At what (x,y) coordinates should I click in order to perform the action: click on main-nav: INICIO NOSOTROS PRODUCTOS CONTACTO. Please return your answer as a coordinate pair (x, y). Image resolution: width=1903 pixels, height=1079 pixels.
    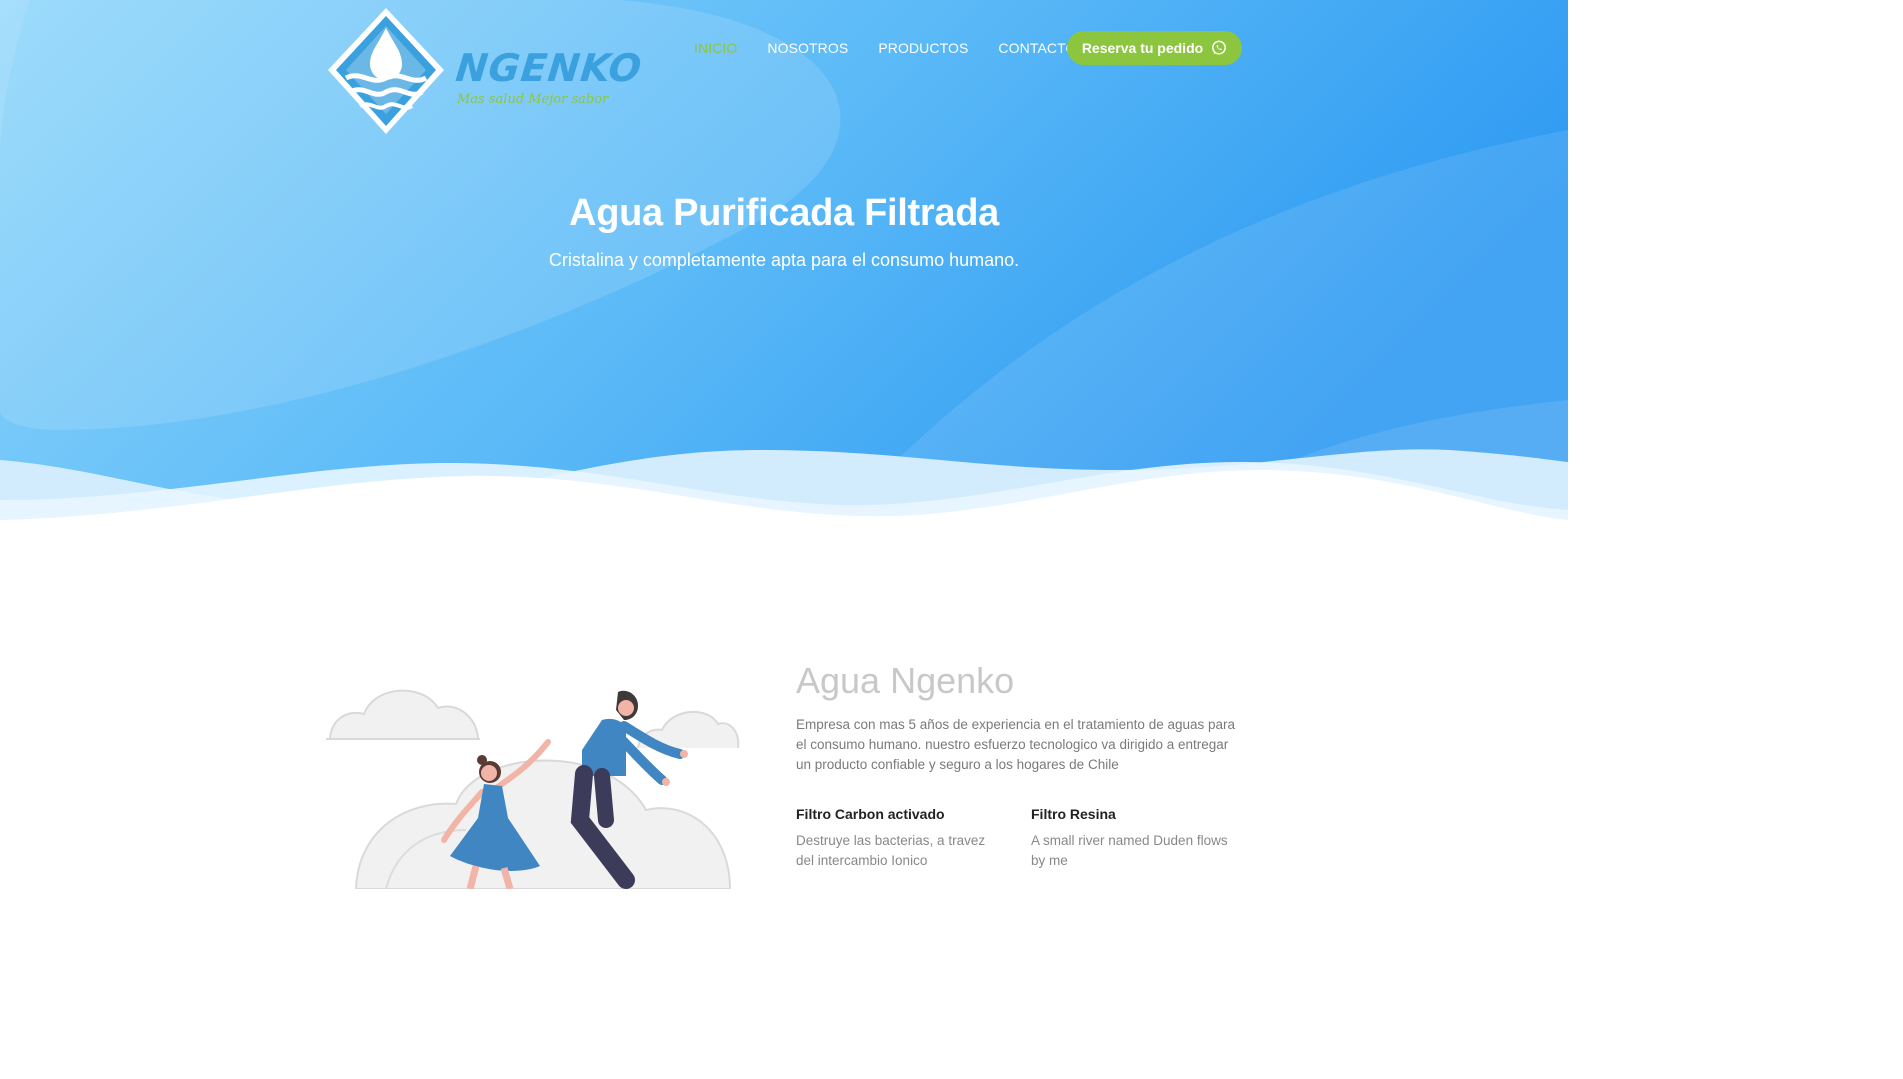
    Looking at the image, I should click on (900, 48).